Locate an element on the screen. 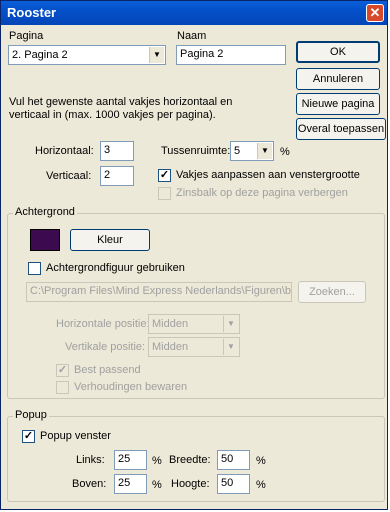 Image resolution: width=390 pixels, height=512 pixels. close-icon: ✕ is located at coordinates (375, 13).